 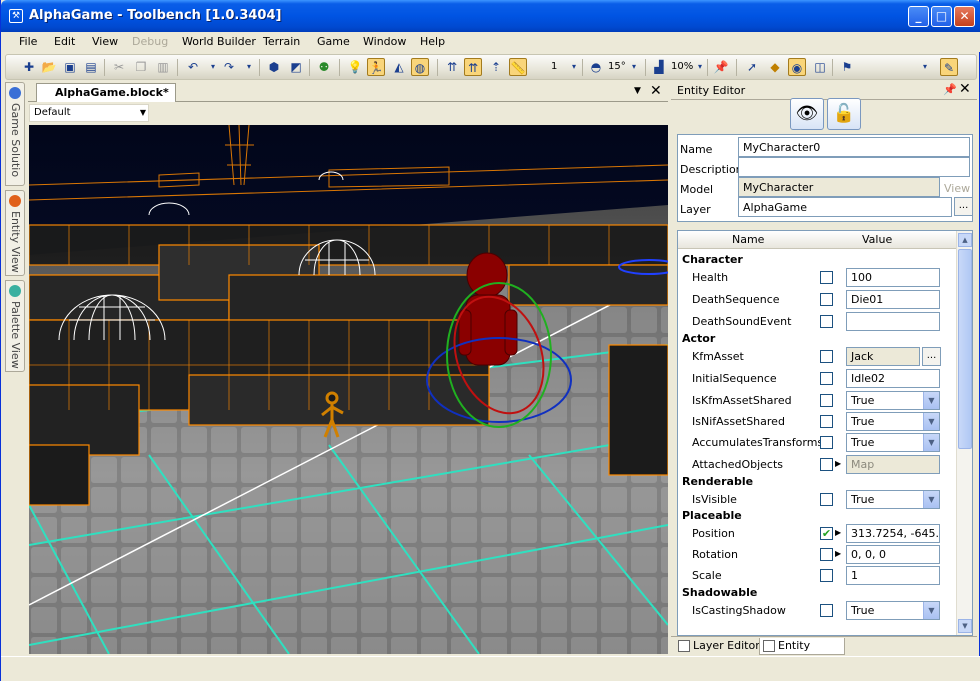 What do you see at coordinates (596, 67) in the screenshot?
I see `angle-snap-icon: ◓` at bounding box center [596, 67].